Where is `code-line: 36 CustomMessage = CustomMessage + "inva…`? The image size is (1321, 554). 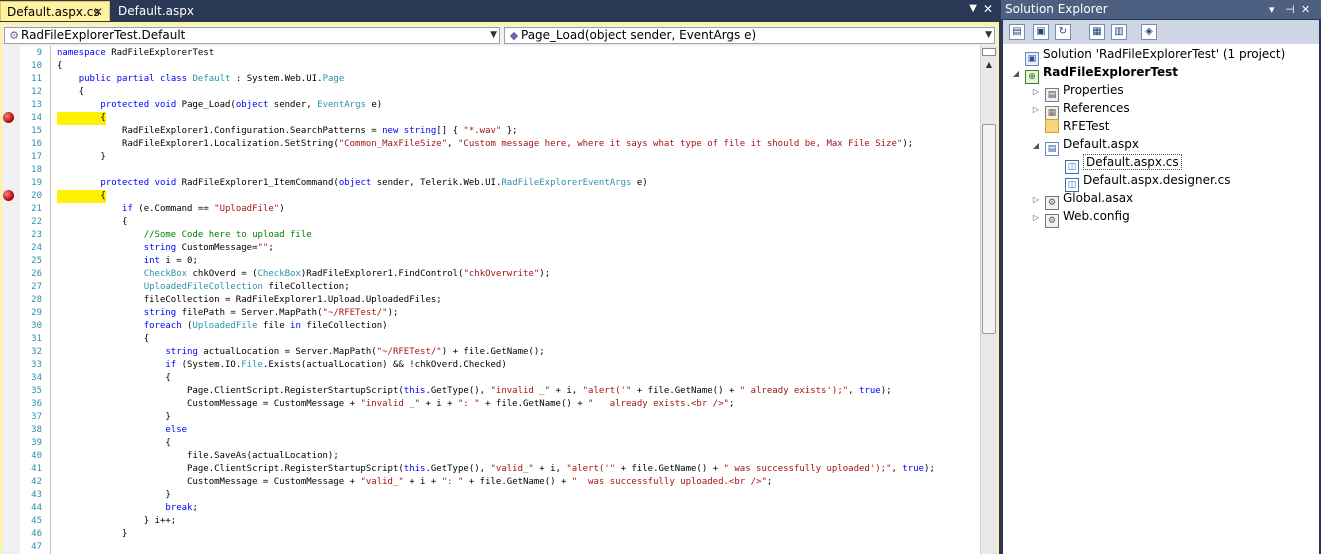
code-line: 36 CustomMessage = CustomMessage + "inva… is located at coordinates (491, 404).